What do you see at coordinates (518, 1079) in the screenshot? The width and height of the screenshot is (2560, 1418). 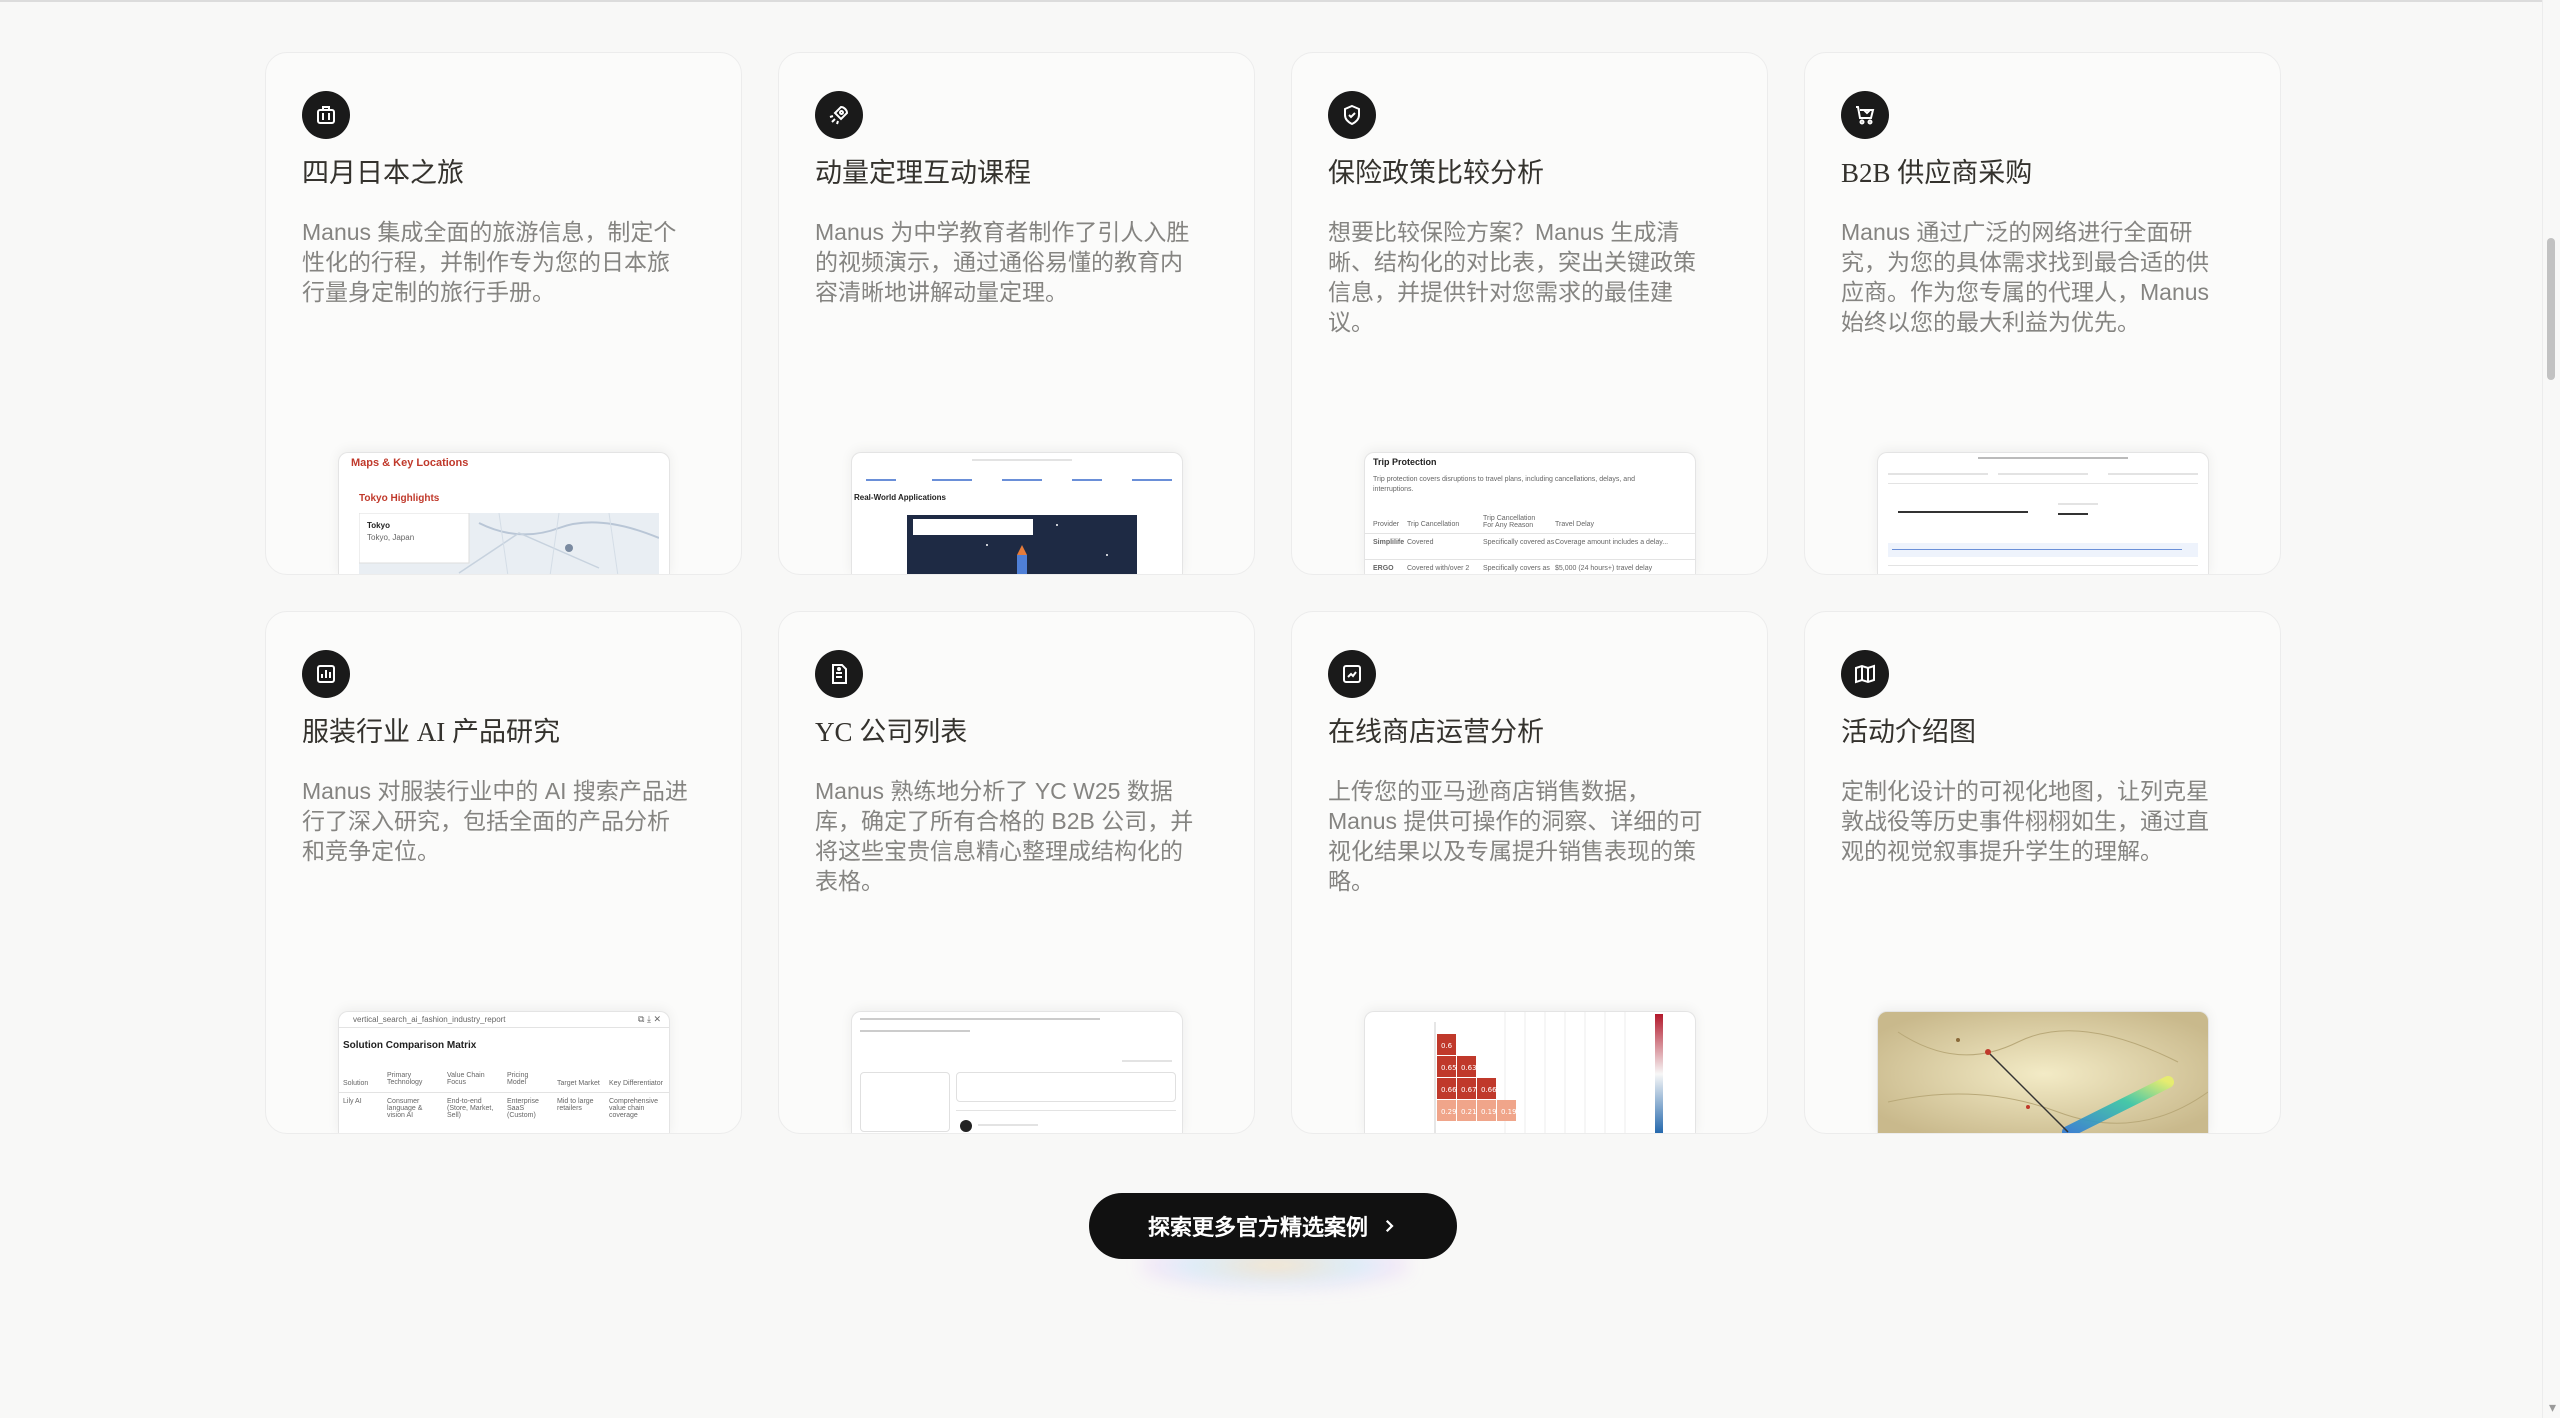 I see `table-header: Pricing Model` at bounding box center [518, 1079].